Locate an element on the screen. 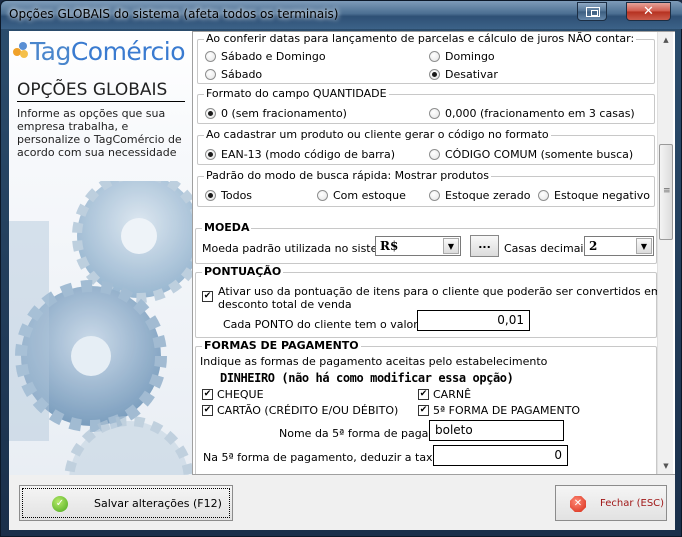  save-button: ✓ Salvar alterações (F12) is located at coordinates (126, 503).